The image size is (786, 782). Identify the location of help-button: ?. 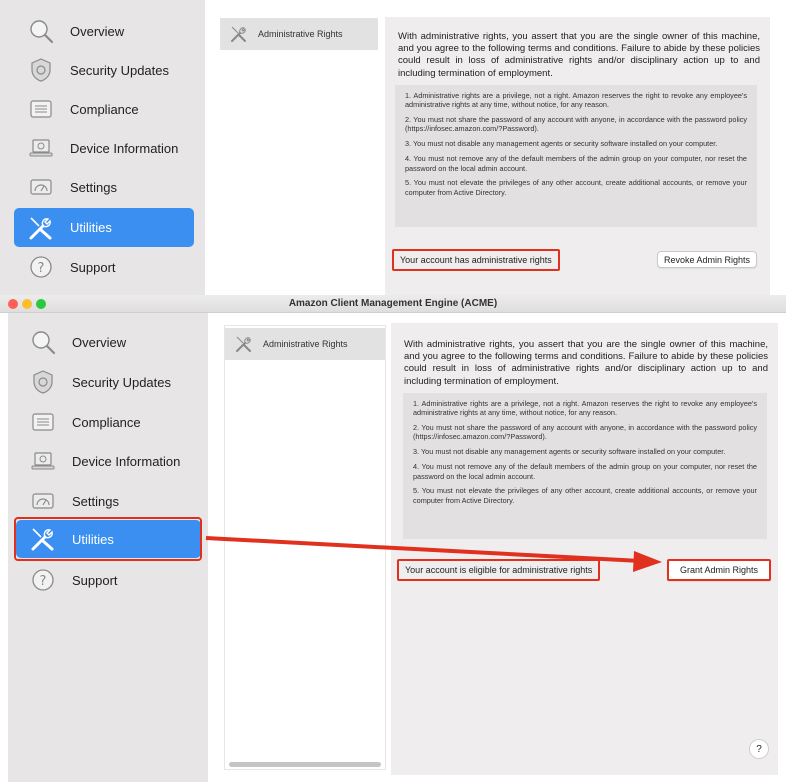
(759, 749).